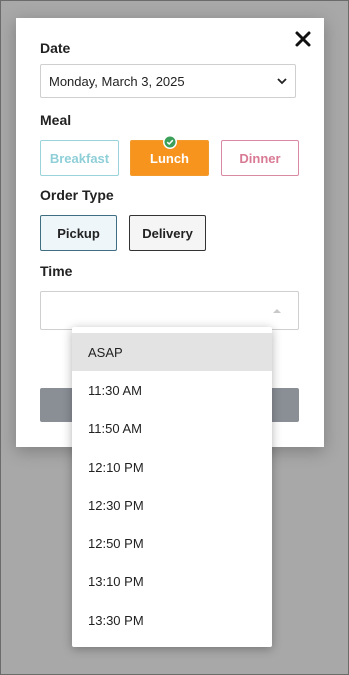  I want to click on order-type-label: Order Type, so click(77, 195).